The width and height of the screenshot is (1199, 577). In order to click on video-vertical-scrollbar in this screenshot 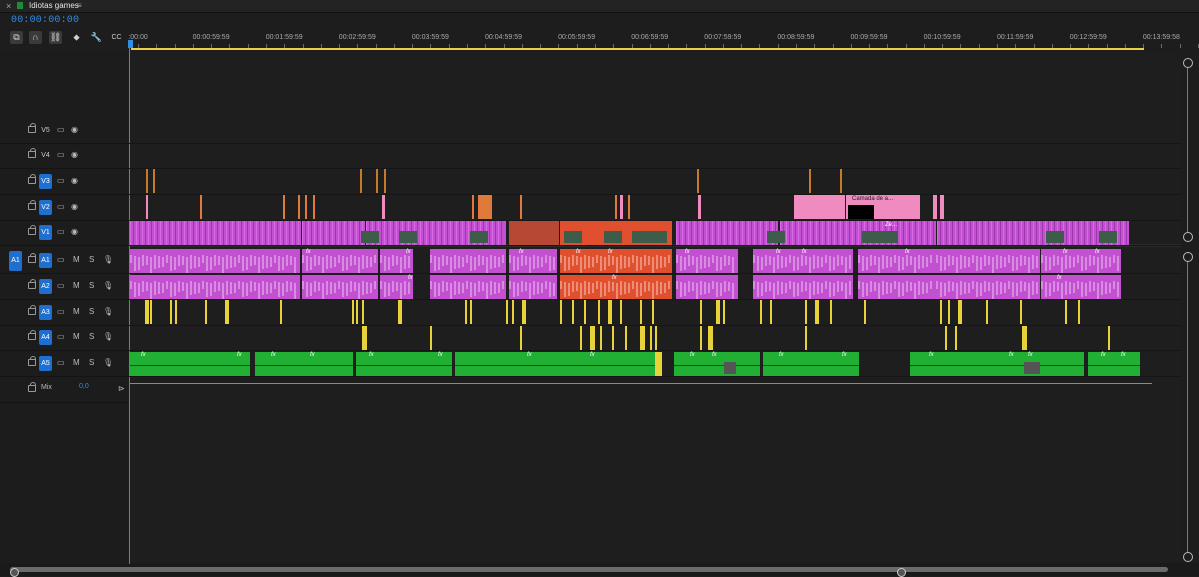, I will do `click(1188, 149)`.